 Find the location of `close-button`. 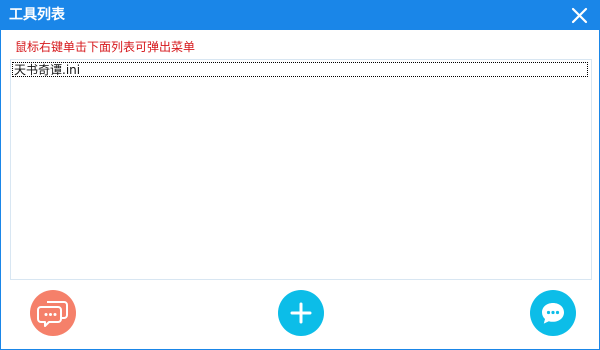

close-button is located at coordinates (579, 15).